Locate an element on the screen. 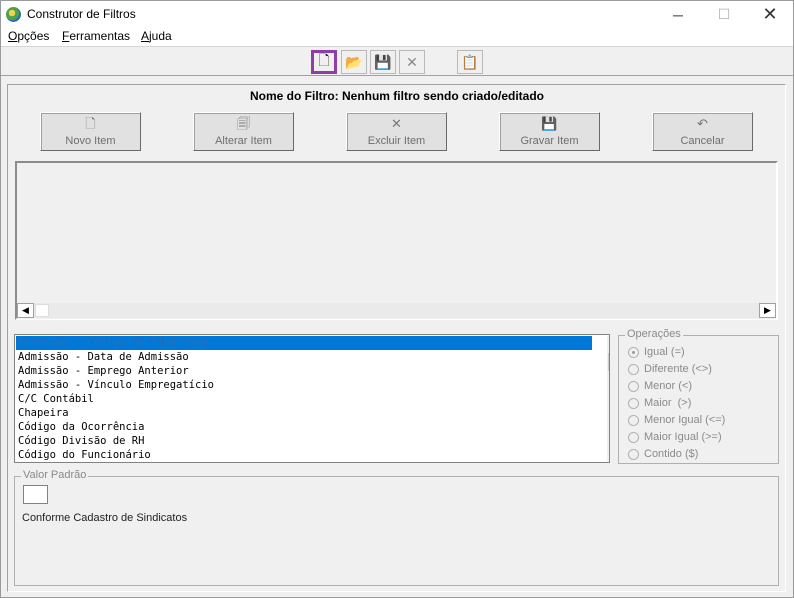  default-value-description: Conforme Cadastro de Sindicatos is located at coordinates (105, 518).